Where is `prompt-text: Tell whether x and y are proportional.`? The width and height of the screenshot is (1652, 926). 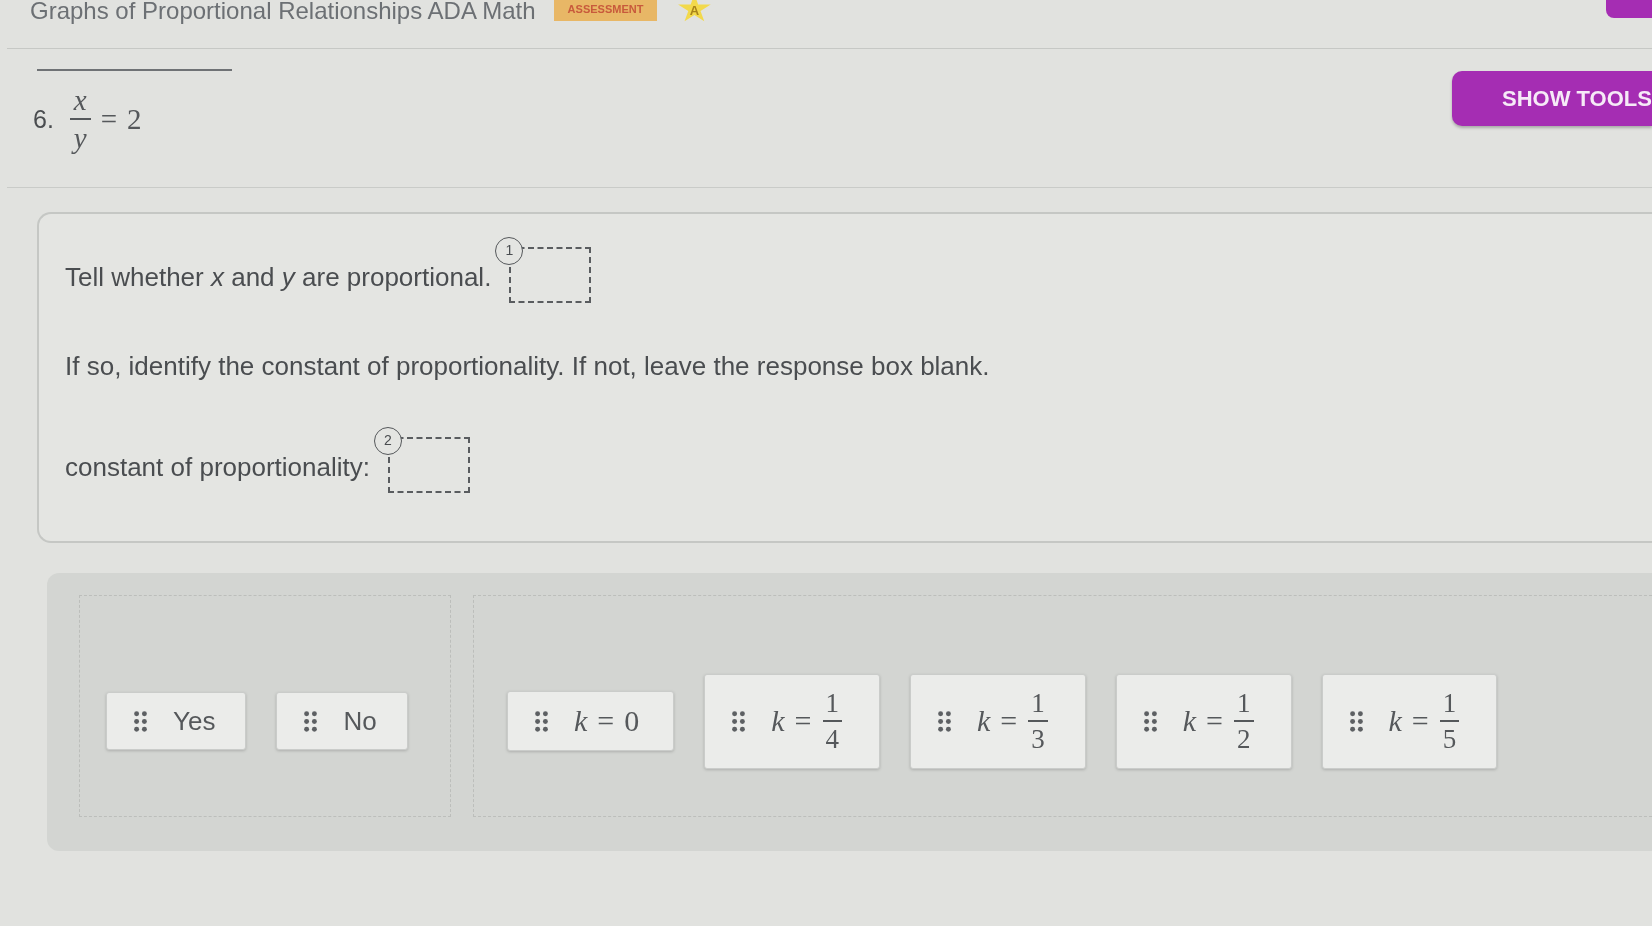 prompt-text: Tell whether x and y are proportional. is located at coordinates (278, 276).